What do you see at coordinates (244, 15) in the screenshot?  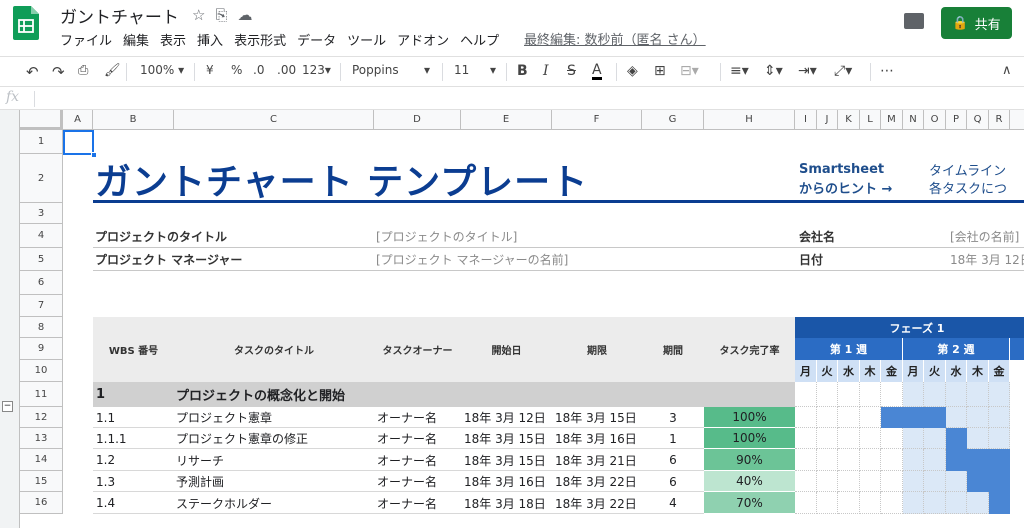 I see `cloud-status-icon: ☁` at bounding box center [244, 15].